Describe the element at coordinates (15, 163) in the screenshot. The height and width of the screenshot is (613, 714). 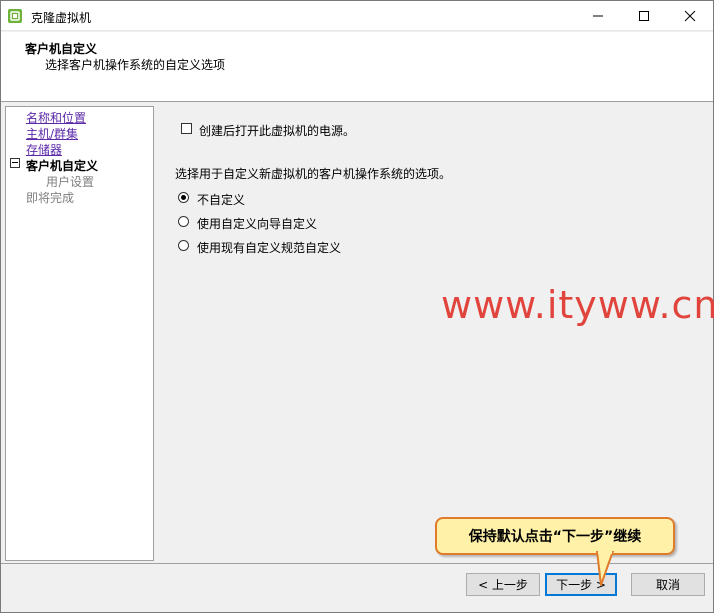
I see `collapse-icon` at that location.